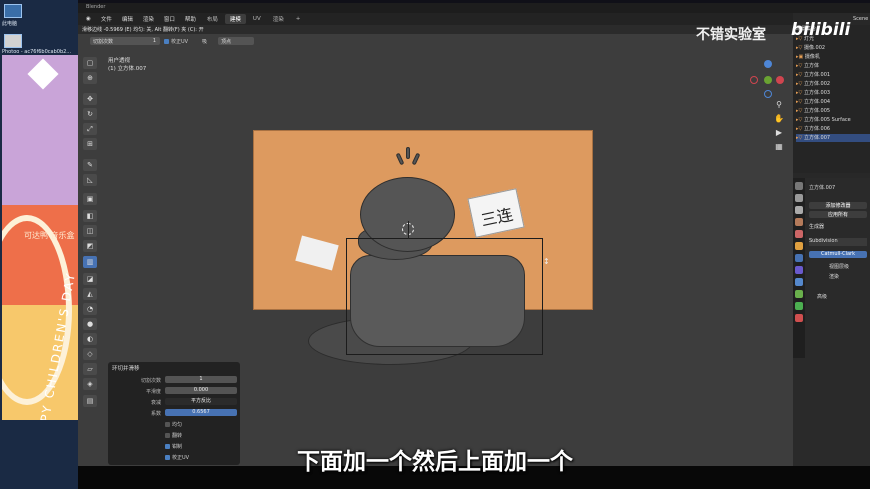 The width and height of the screenshot is (870, 489). I want to click on render-tab-icon, so click(799, 198).